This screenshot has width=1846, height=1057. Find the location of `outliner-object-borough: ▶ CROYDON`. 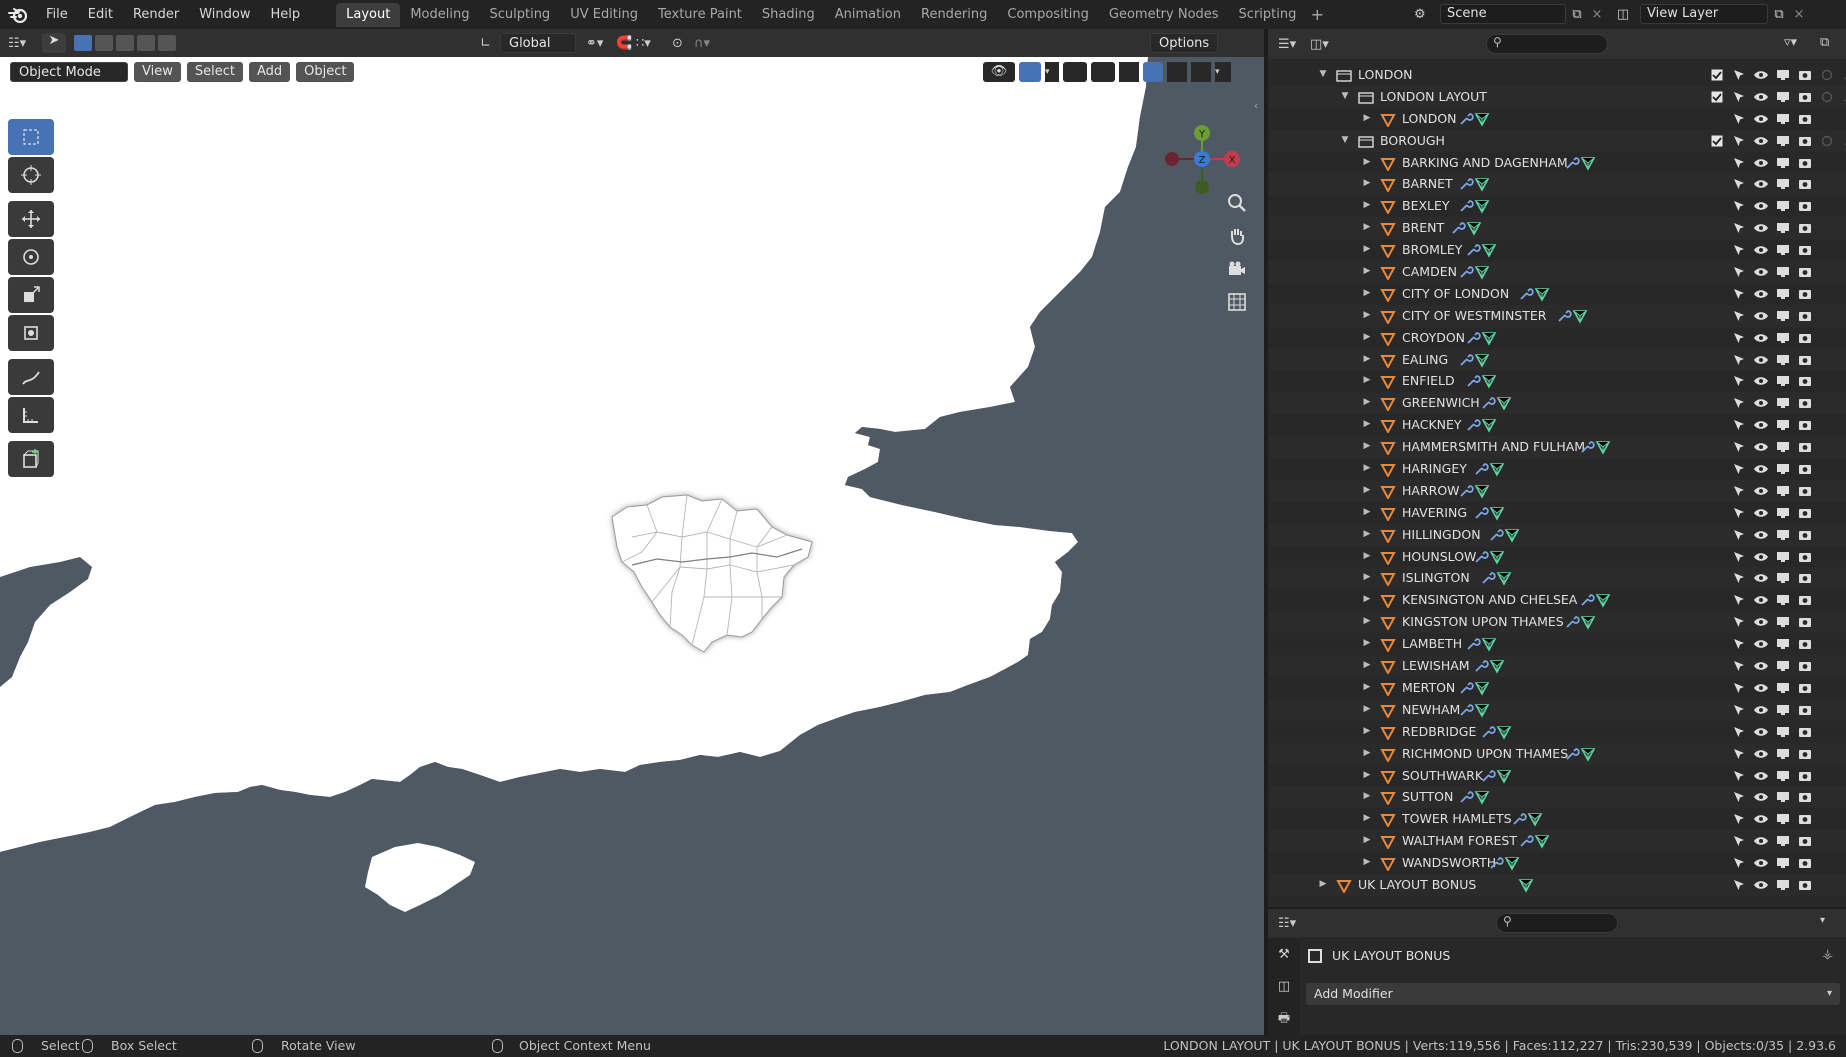

outliner-object-borough: ▶ CROYDON is located at coordinates (1557, 338).